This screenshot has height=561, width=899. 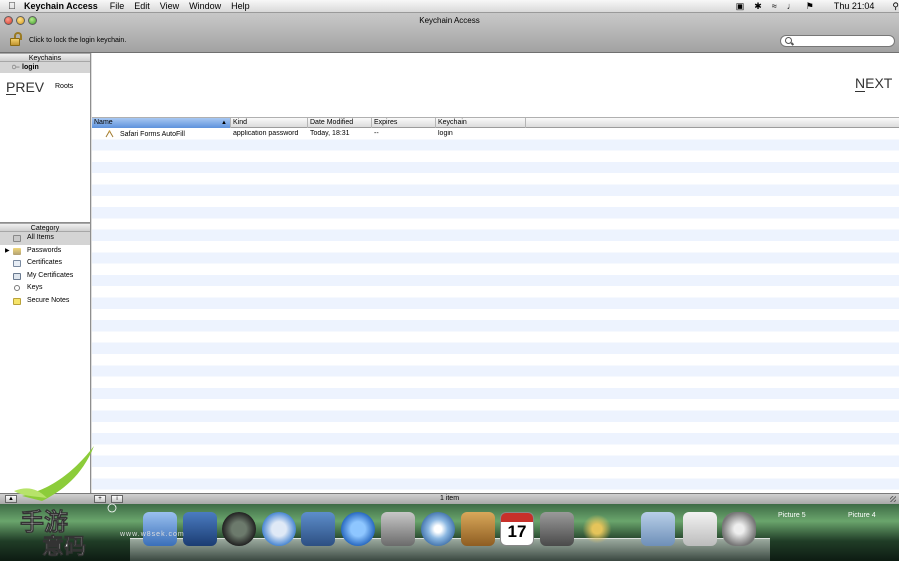 I want to click on category-item-passwords: ▶ Passwords, so click(x=45, y=251).